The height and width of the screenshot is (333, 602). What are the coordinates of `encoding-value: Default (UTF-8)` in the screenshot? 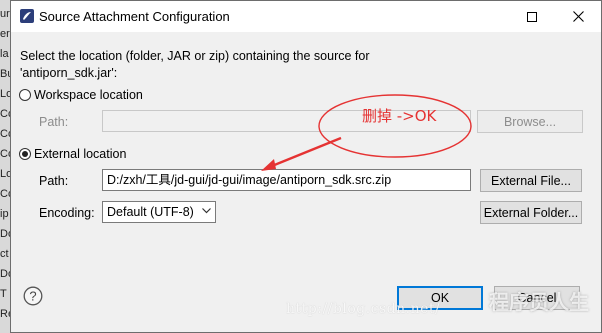 It's located at (150, 212).